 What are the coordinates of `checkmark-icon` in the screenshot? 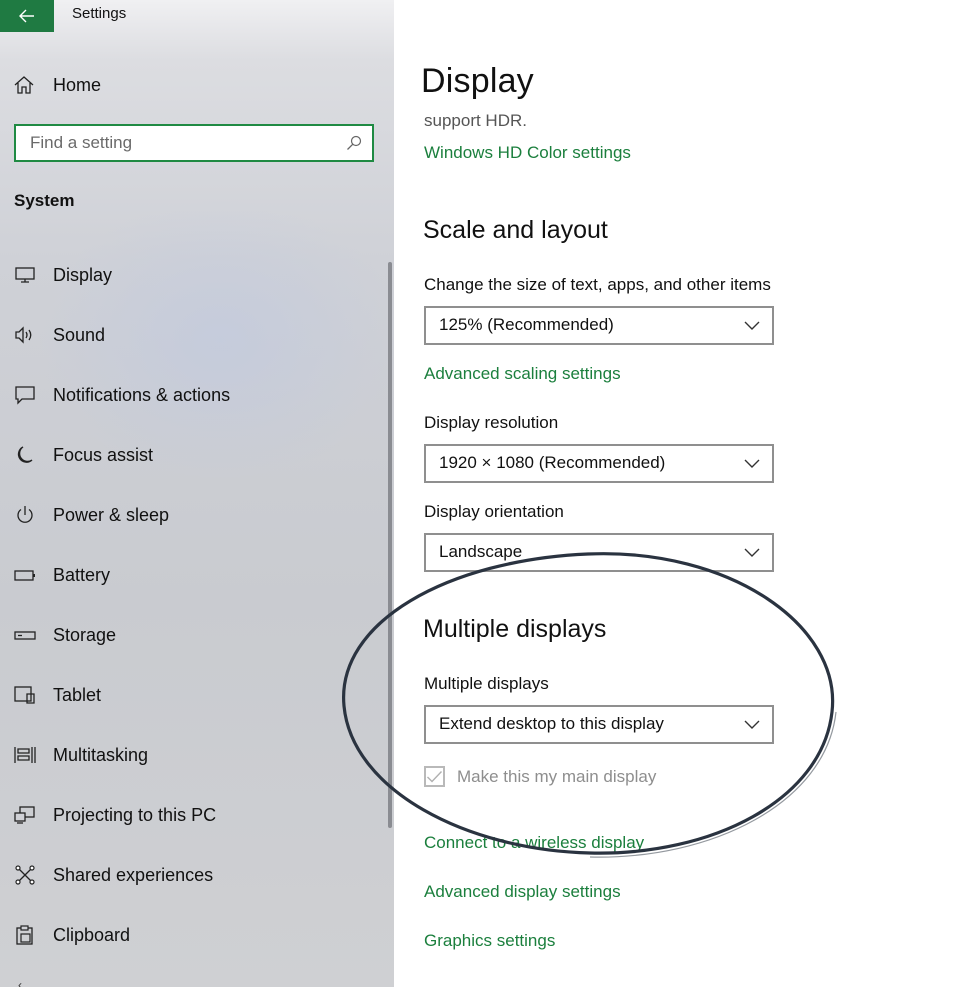 It's located at (435, 776).